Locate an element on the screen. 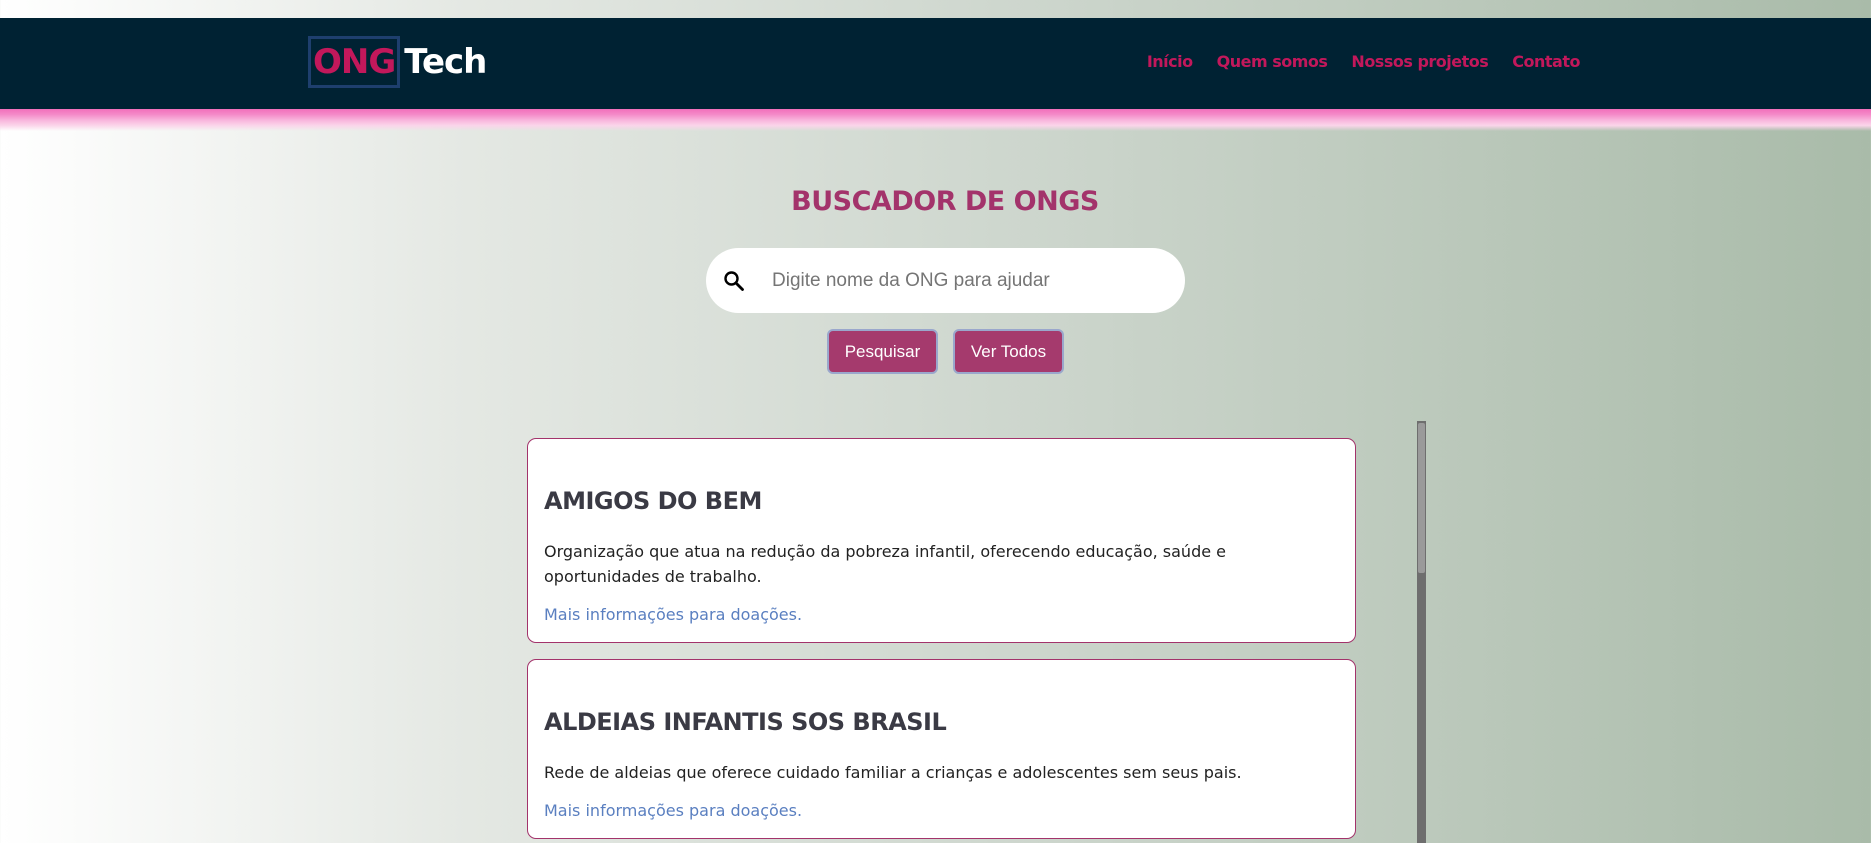 Image resolution: width=1871 pixels, height=843 pixels. site-header is located at coordinates (935, 63).